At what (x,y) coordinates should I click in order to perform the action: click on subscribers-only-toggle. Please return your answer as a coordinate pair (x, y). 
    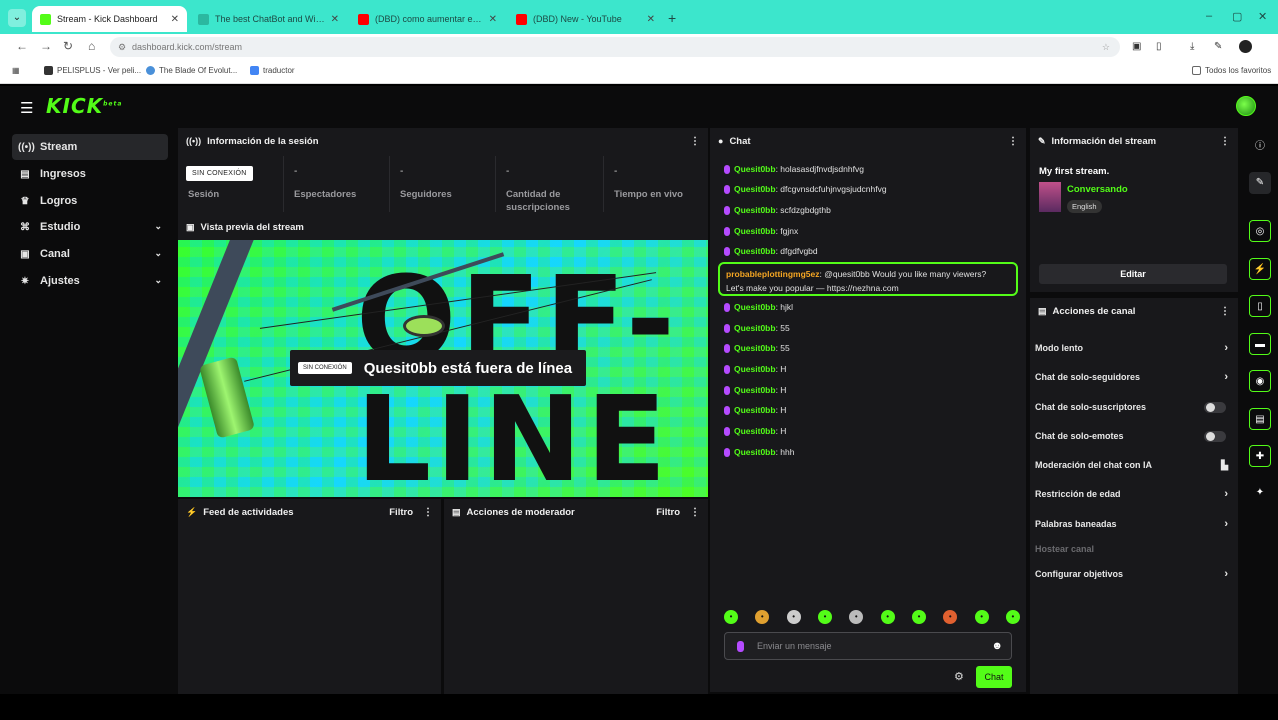
    Looking at the image, I should click on (1215, 407).